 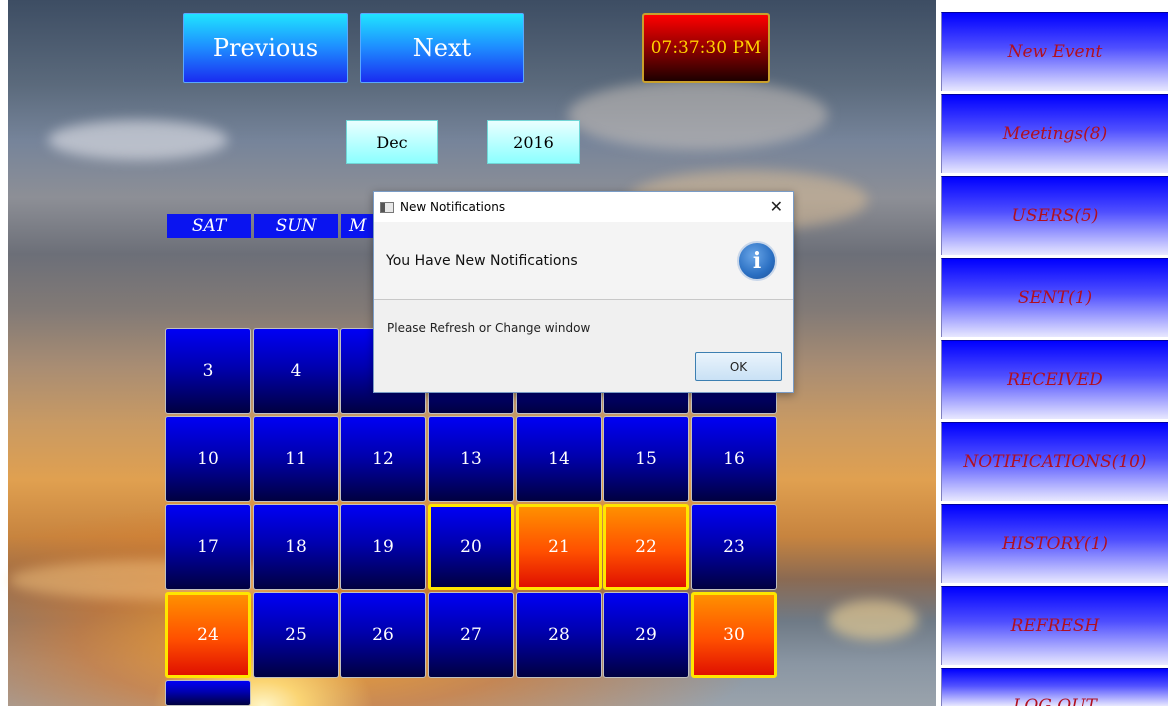 I want to click on sidebar-item-history: HISTORY(1), so click(x=1054, y=543).